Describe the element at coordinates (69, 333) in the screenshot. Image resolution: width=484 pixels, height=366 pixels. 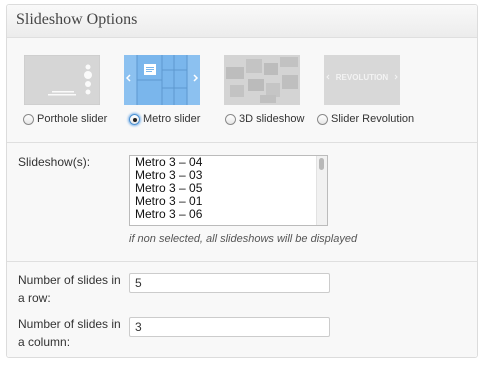
I see `slides-in-column-label: Number of slides in a column:` at that location.